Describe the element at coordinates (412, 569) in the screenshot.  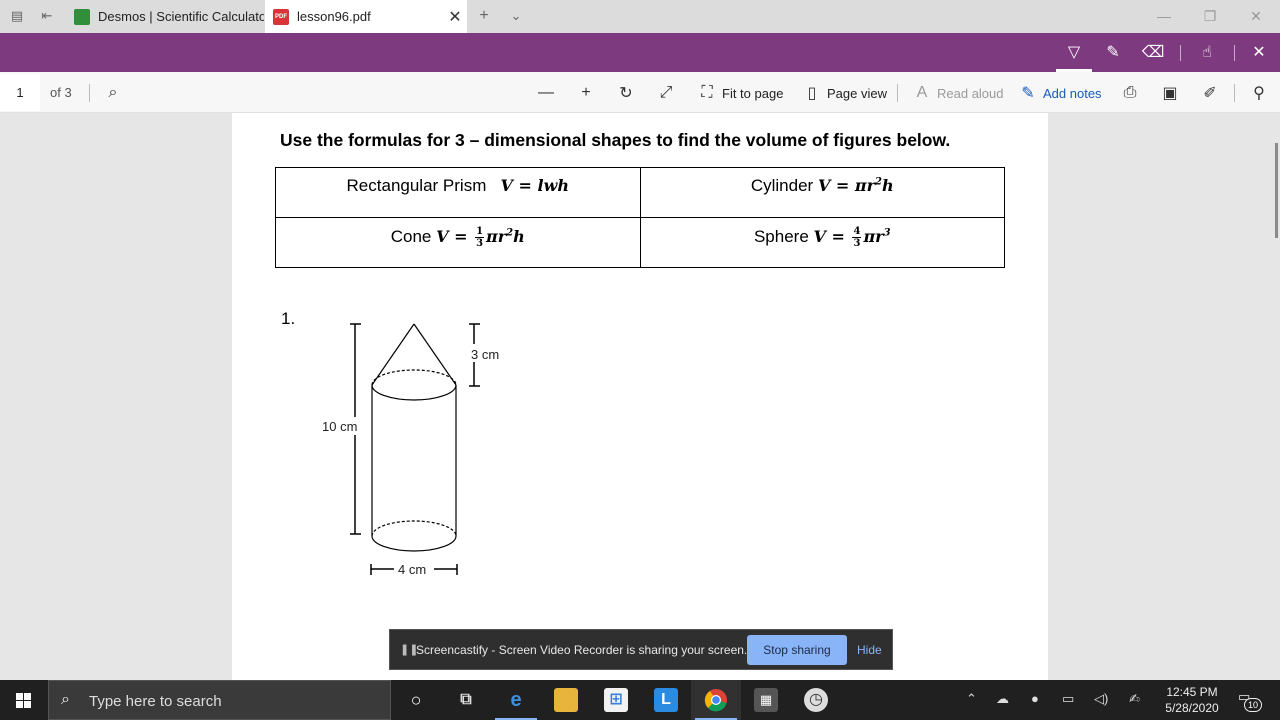
I see `diameter-label: 4 cm` at that location.